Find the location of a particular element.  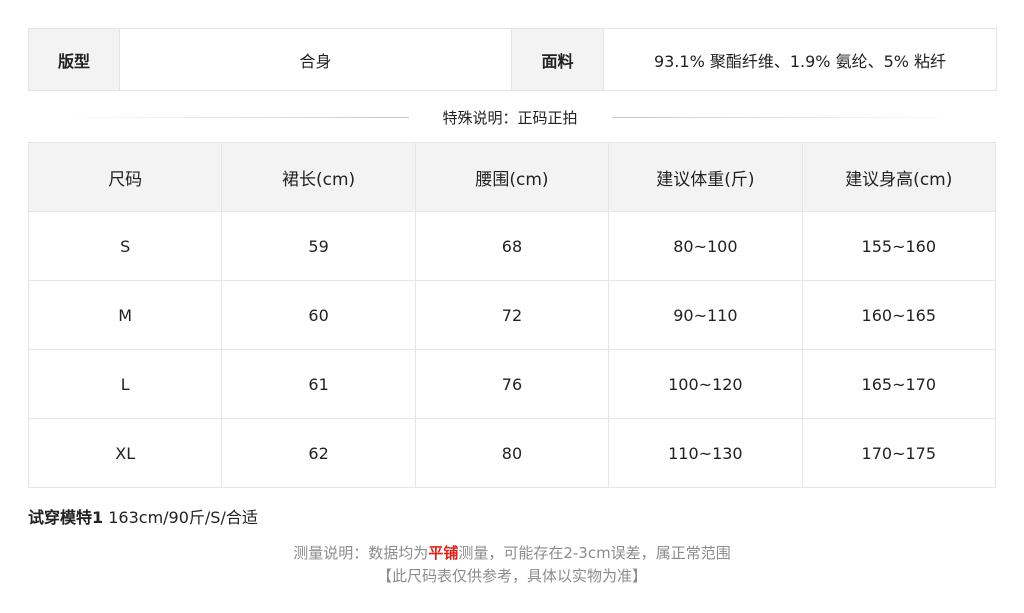

cell-height: 160~165 is located at coordinates (899, 315).